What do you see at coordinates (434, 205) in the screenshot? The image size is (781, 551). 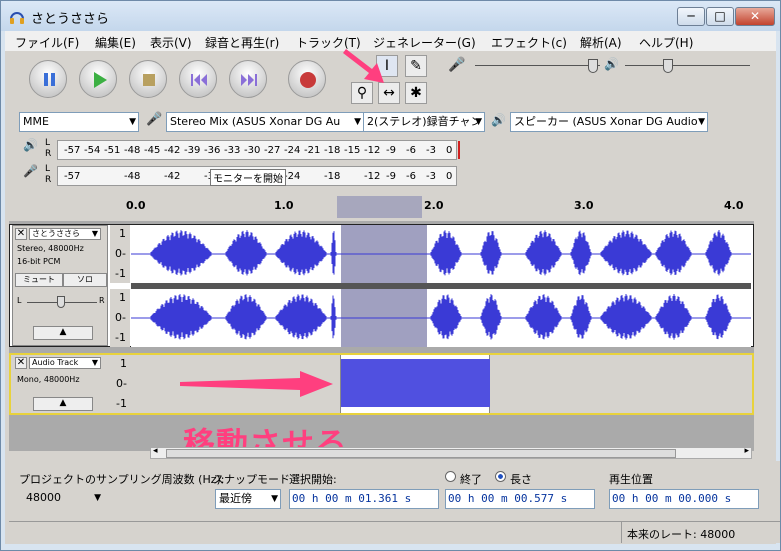 I see `ruler-label: 2.0` at bounding box center [434, 205].